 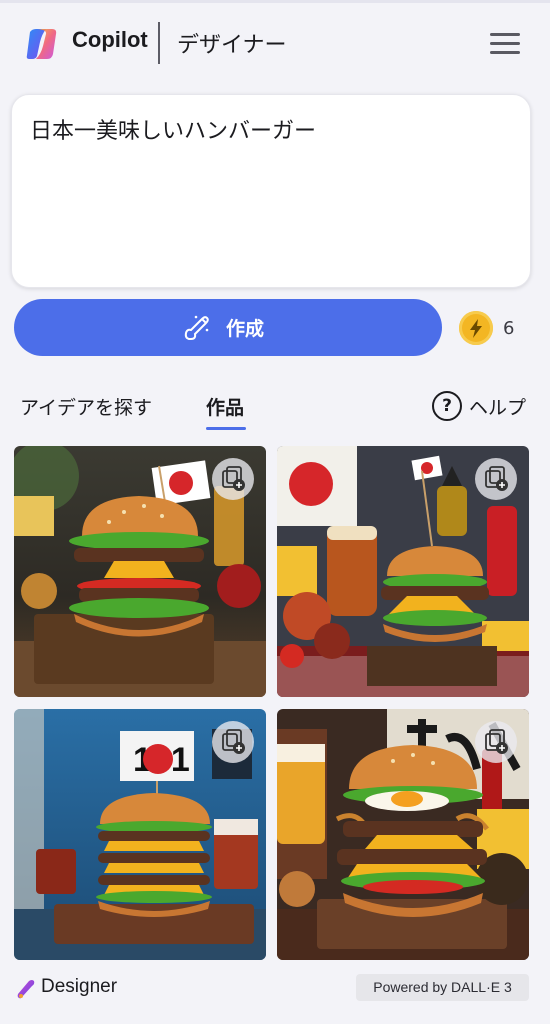 I want to click on lightning-bolt-icon, so click(x=476, y=328).